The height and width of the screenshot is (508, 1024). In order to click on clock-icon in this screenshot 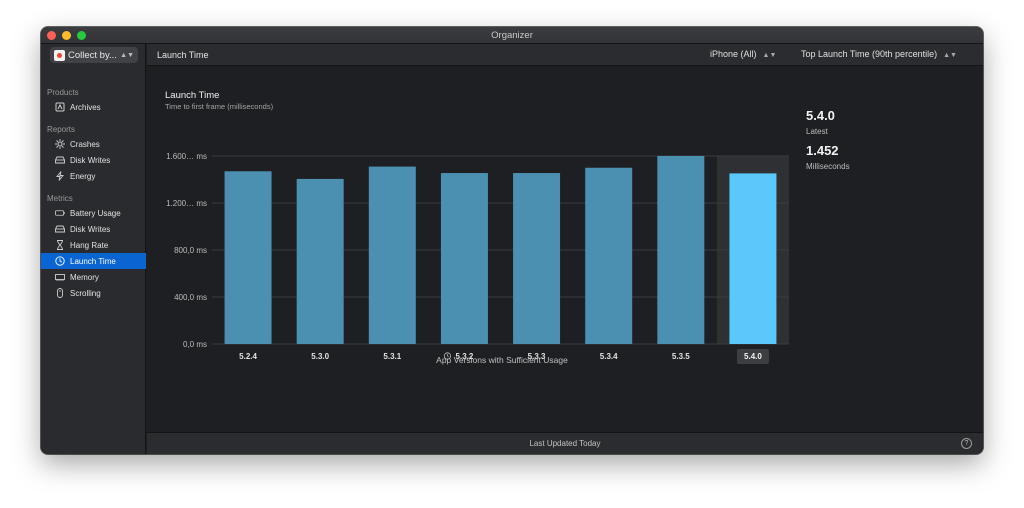, I will do `click(60, 261)`.